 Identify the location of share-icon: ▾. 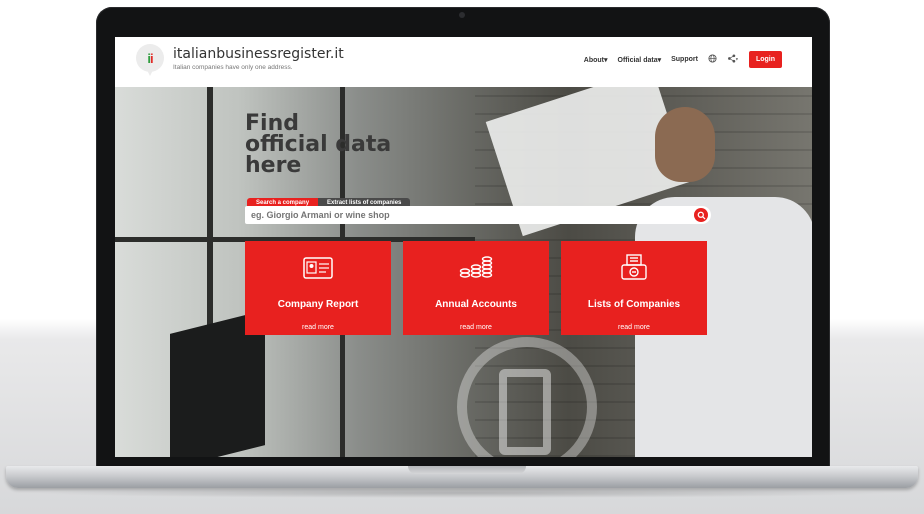
(733, 59).